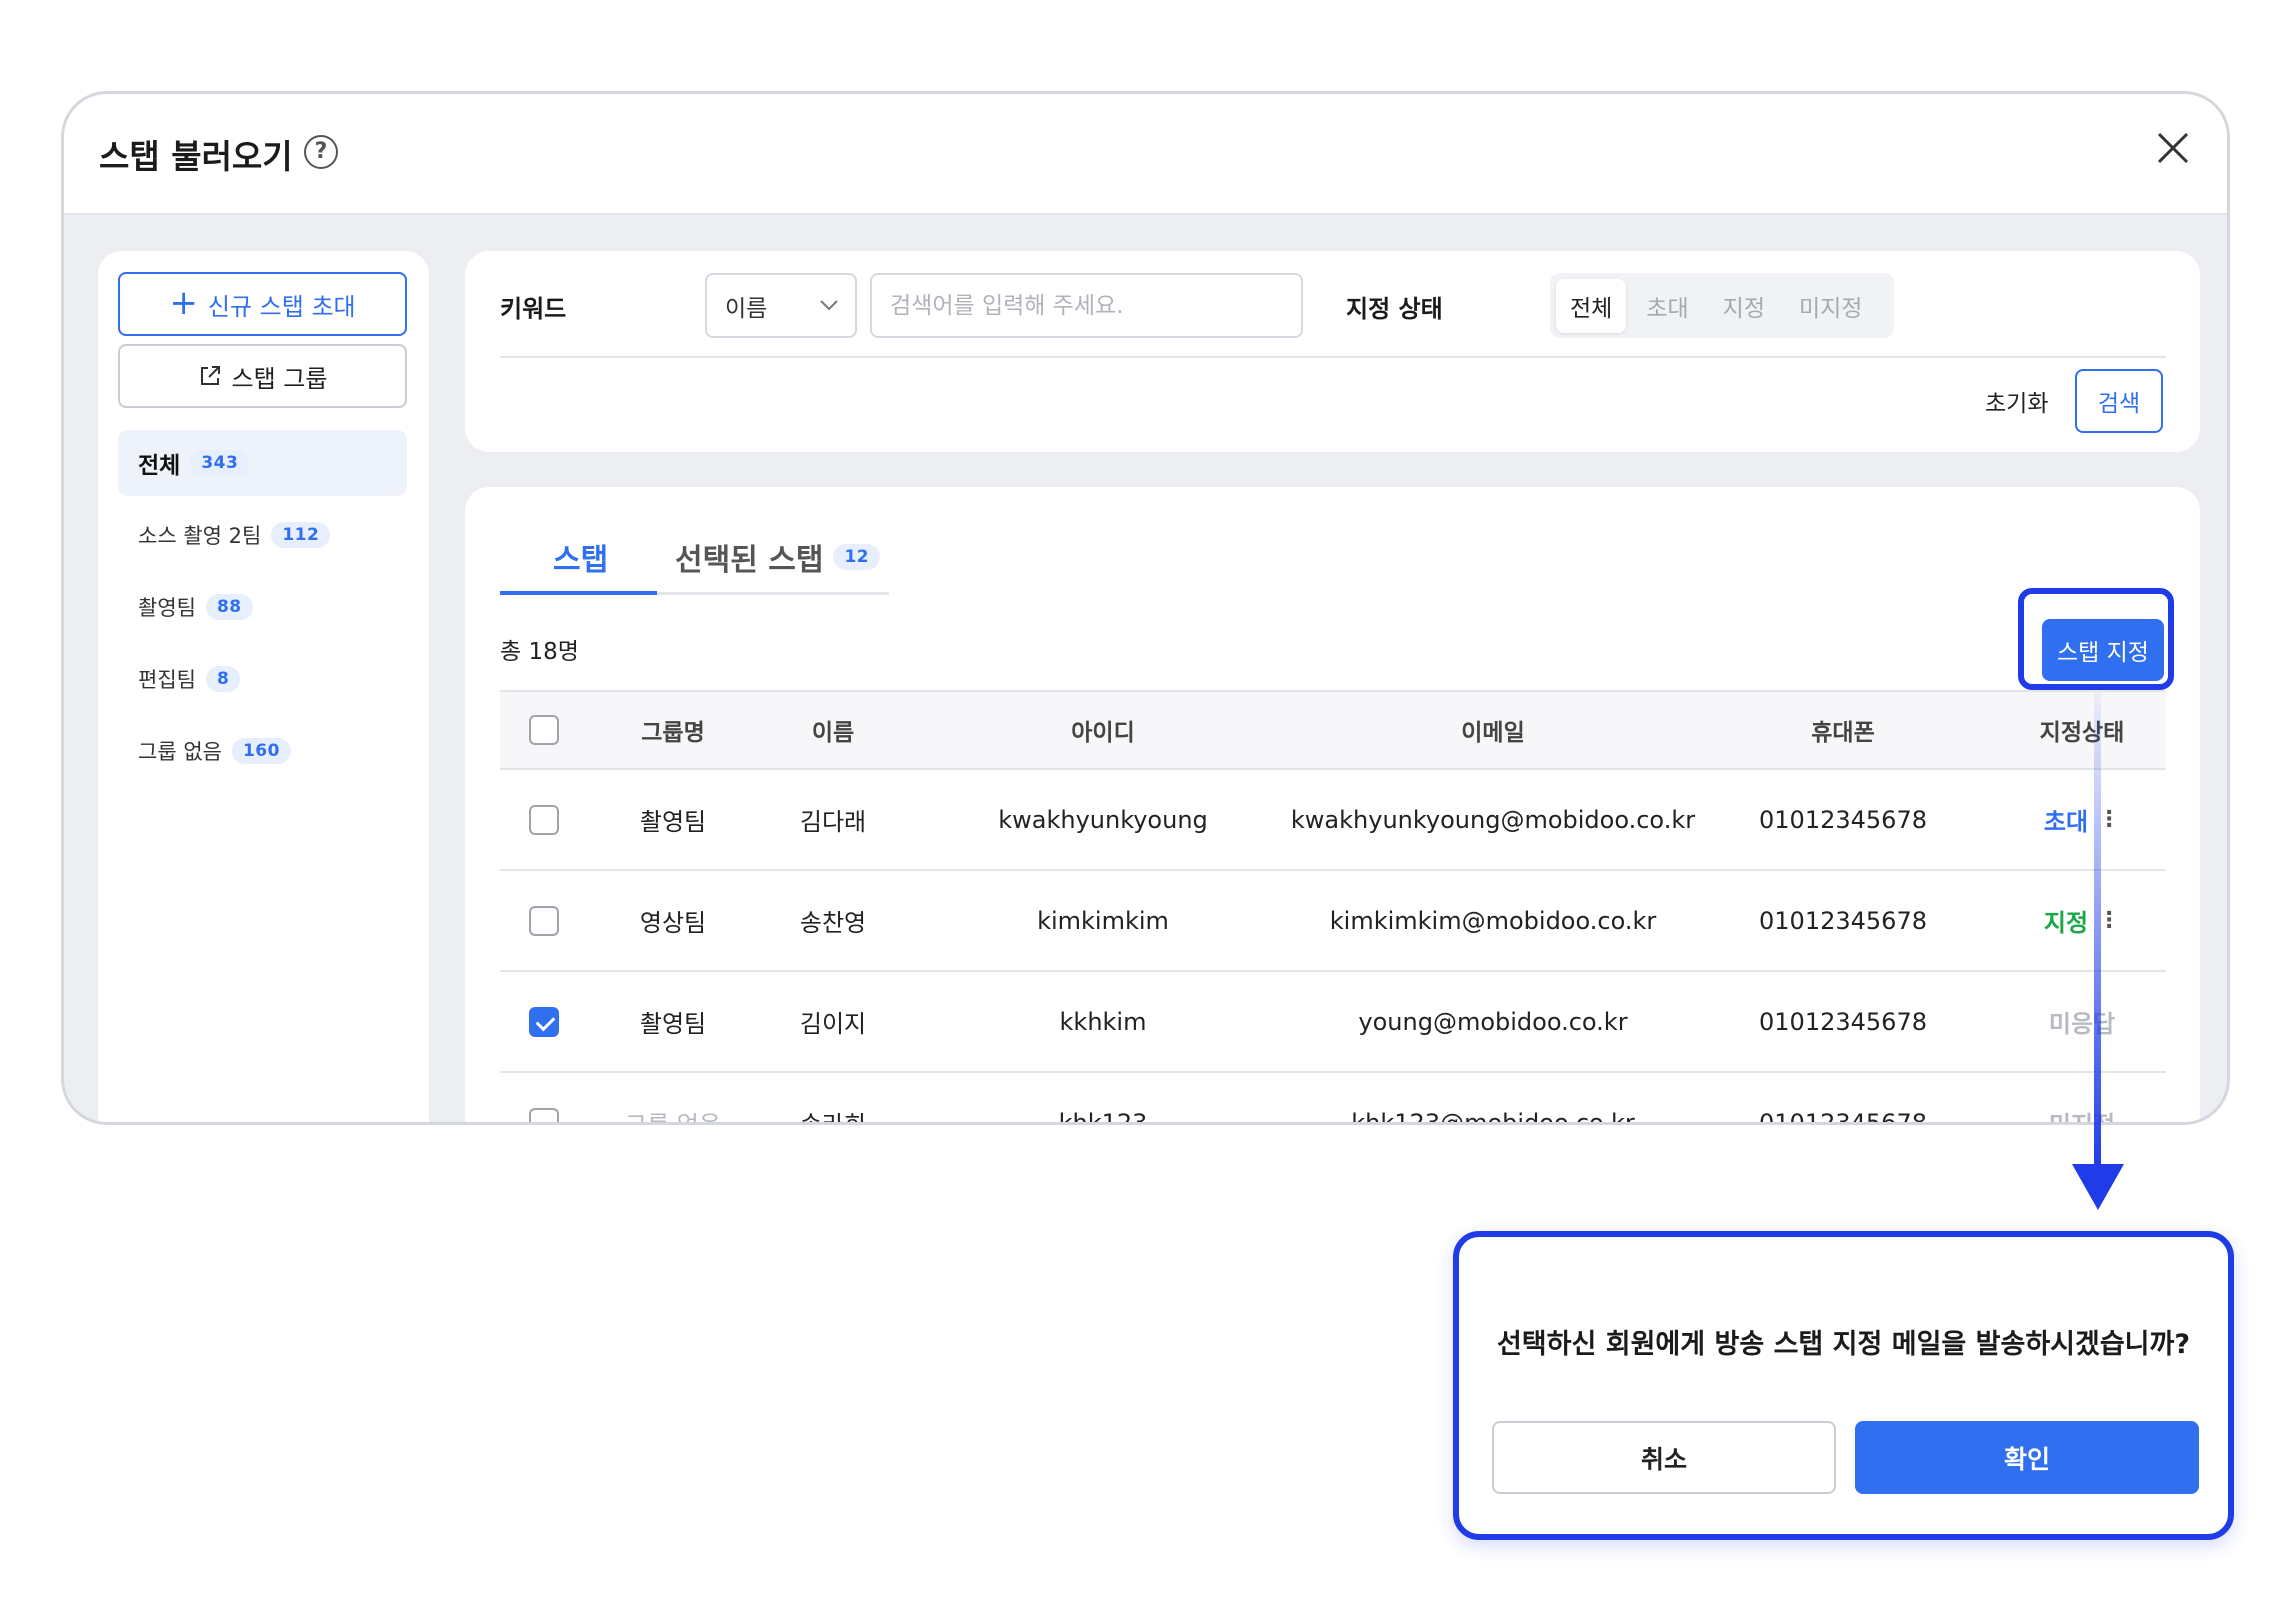  What do you see at coordinates (1664, 1457) in the screenshot?
I see `cancel-button: 취소` at bounding box center [1664, 1457].